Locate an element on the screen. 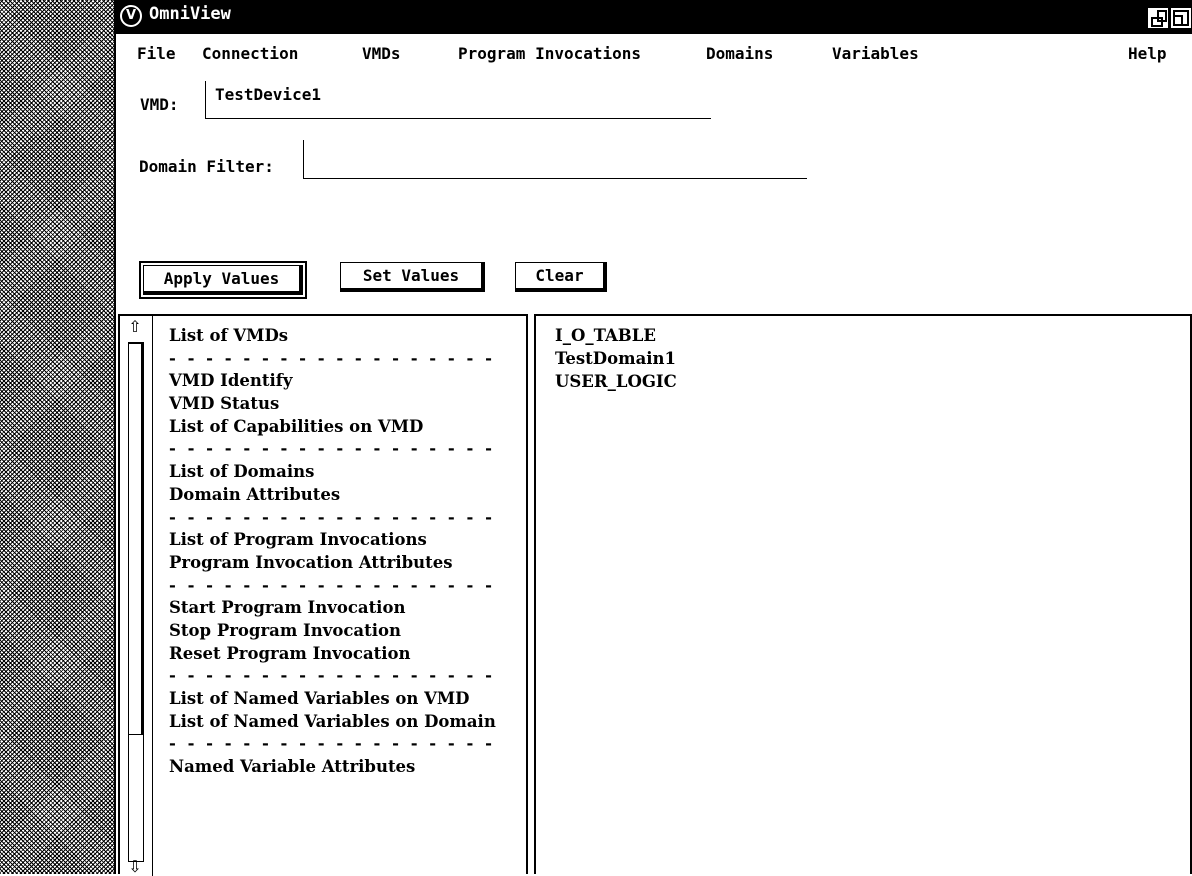 The height and width of the screenshot is (876, 1192). title-bar: V OmniView is located at coordinates (654, 17).